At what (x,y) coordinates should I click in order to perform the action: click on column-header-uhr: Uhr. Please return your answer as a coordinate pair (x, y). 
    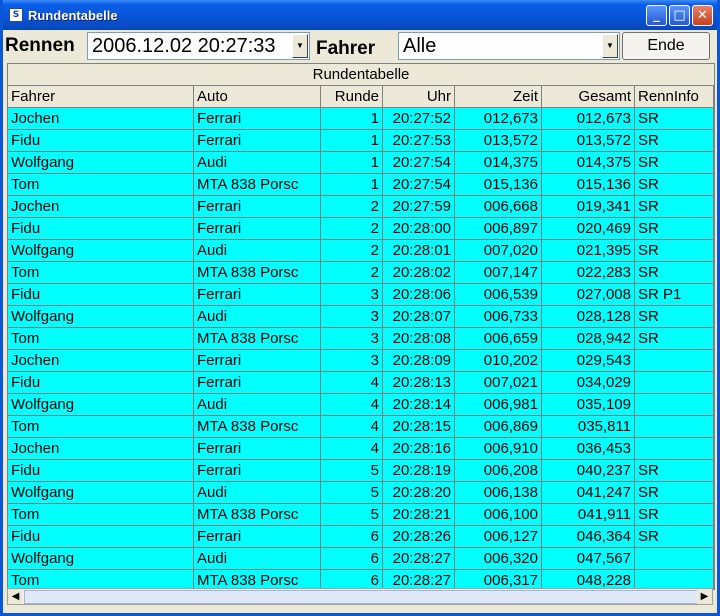
    Looking at the image, I should click on (419, 96).